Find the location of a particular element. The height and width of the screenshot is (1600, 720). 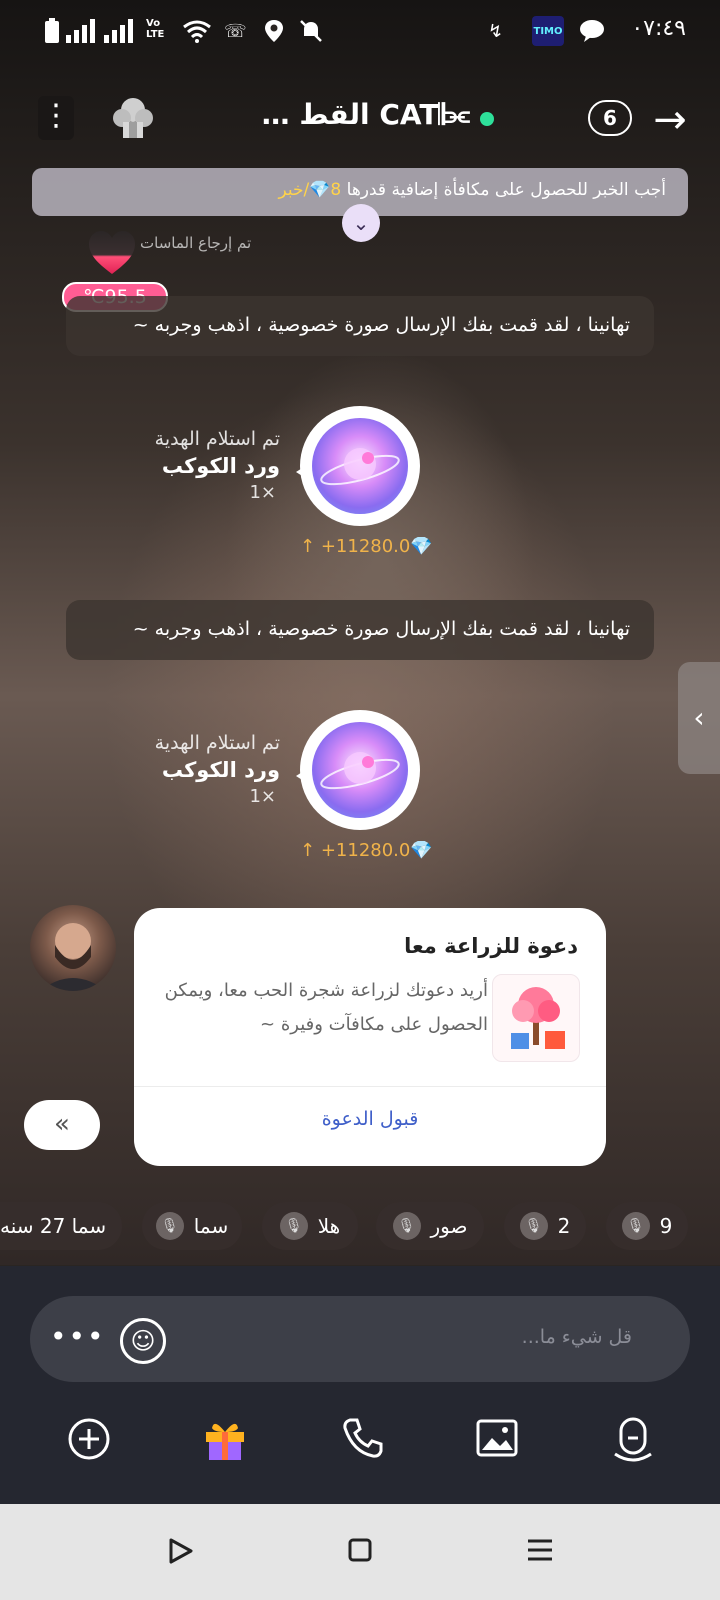

chevron-down-icon: ⌄ is located at coordinates (361, 223).